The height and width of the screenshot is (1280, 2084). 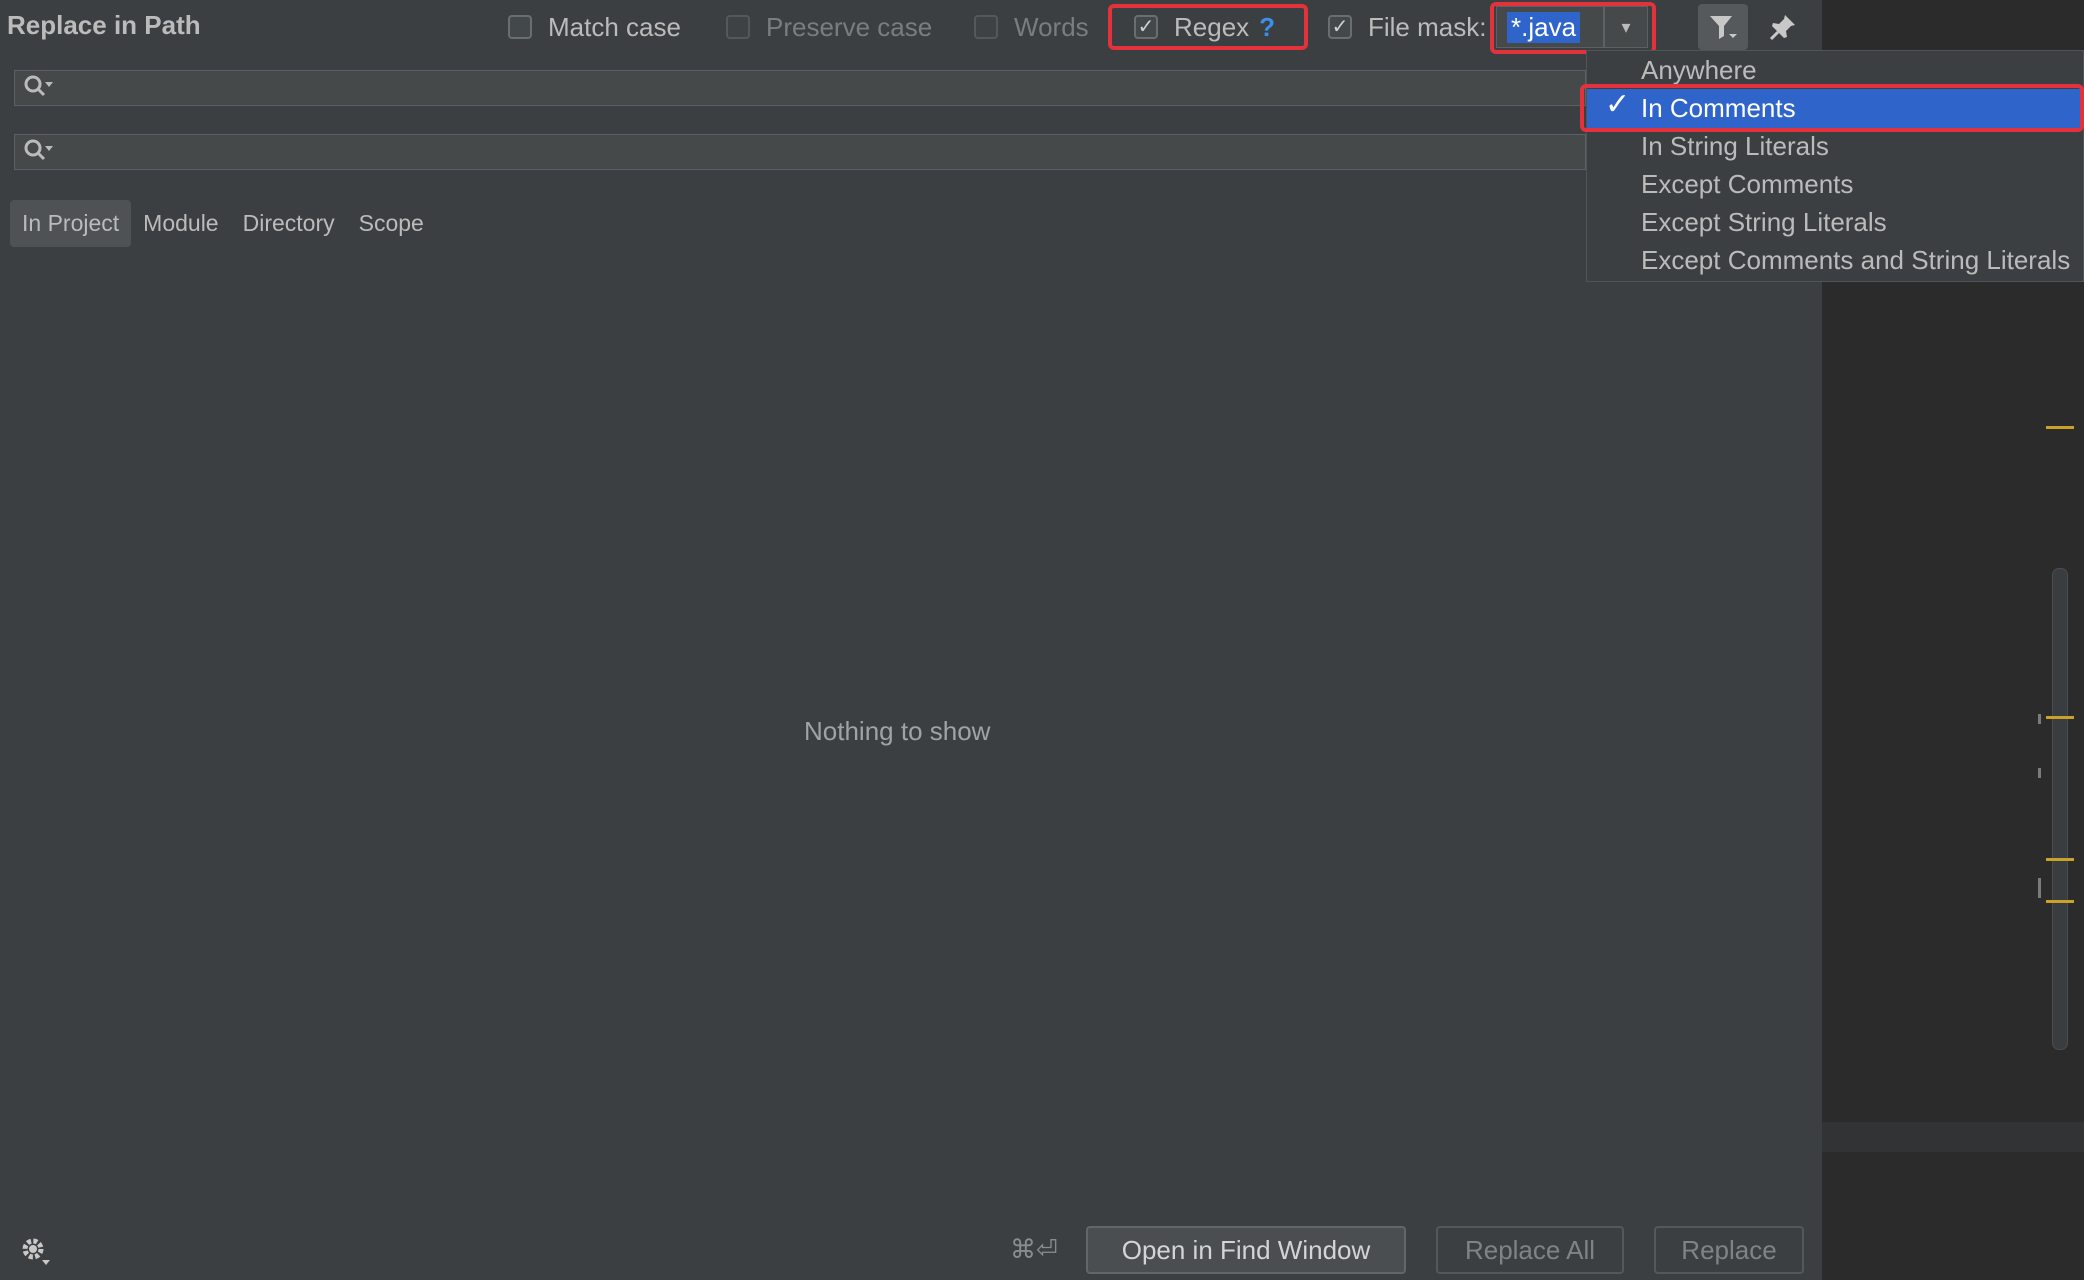 I want to click on words-label: Words, so click(x=1051, y=26).